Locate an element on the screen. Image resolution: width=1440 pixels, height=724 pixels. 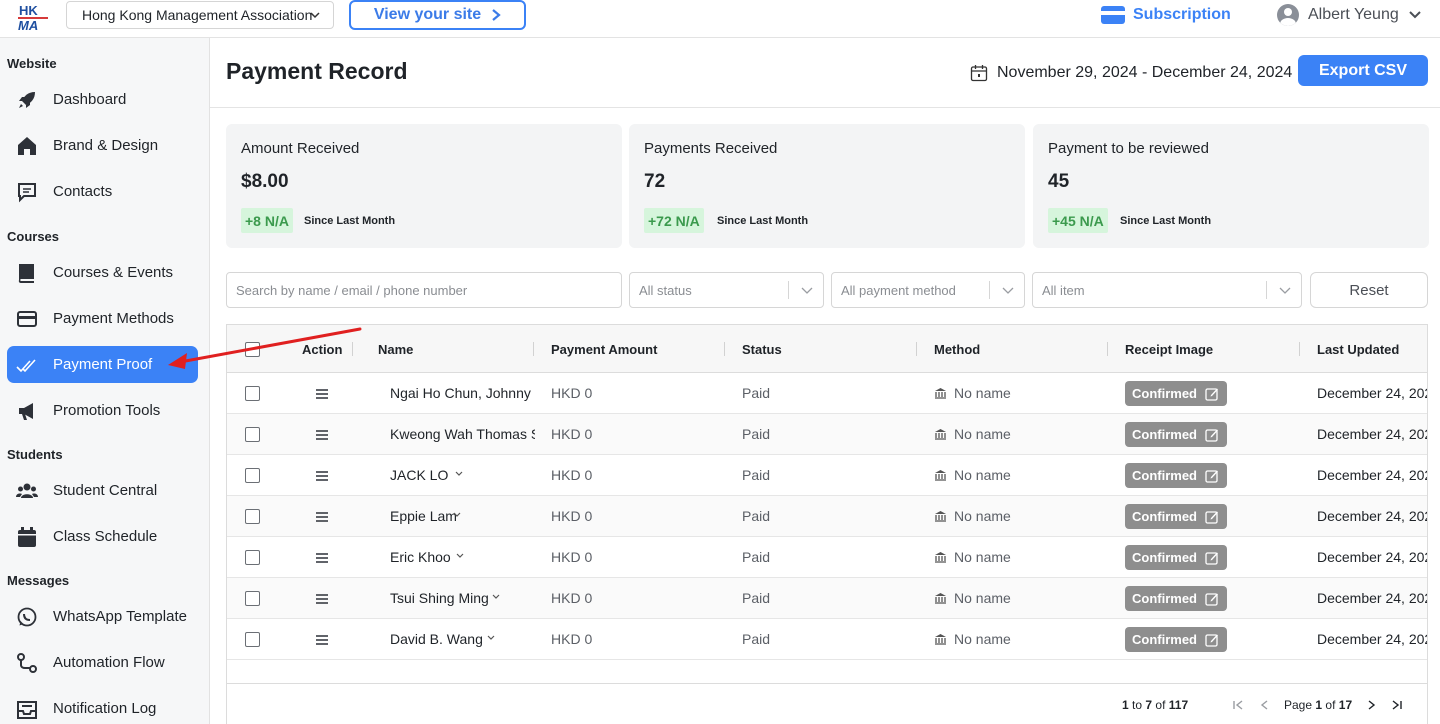
next-page-icon is located at coordinates (1371, 705).